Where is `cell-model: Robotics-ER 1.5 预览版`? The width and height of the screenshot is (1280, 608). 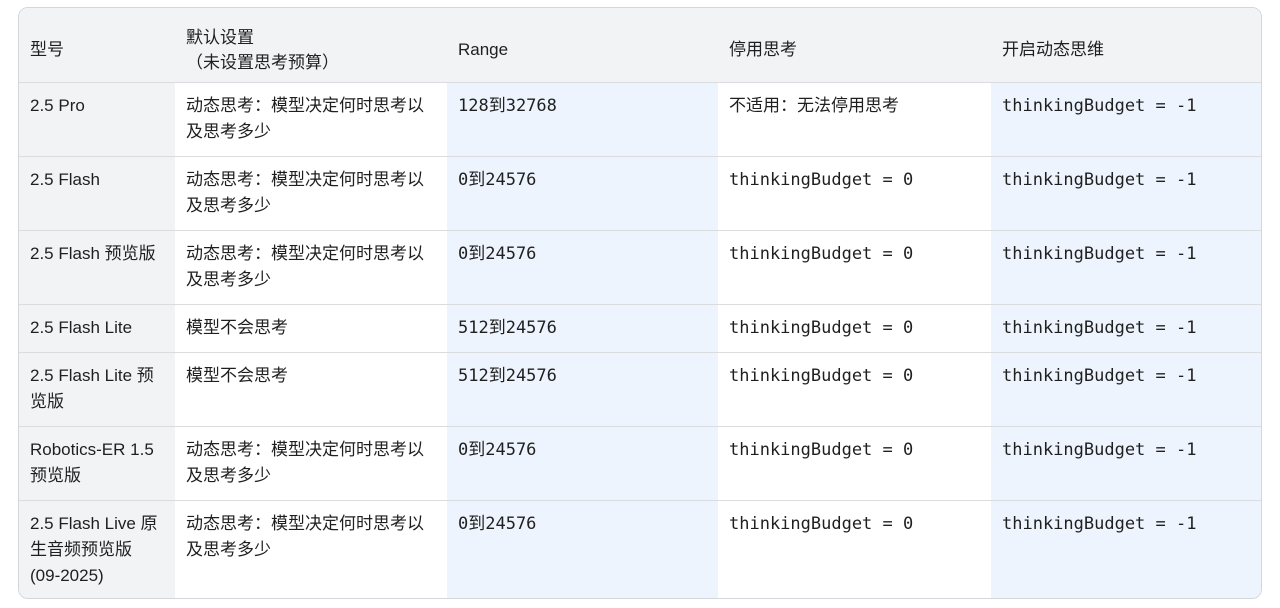 cell-model: Robotics-ER 1.5 预览版 is located at coordinates (97, 462).